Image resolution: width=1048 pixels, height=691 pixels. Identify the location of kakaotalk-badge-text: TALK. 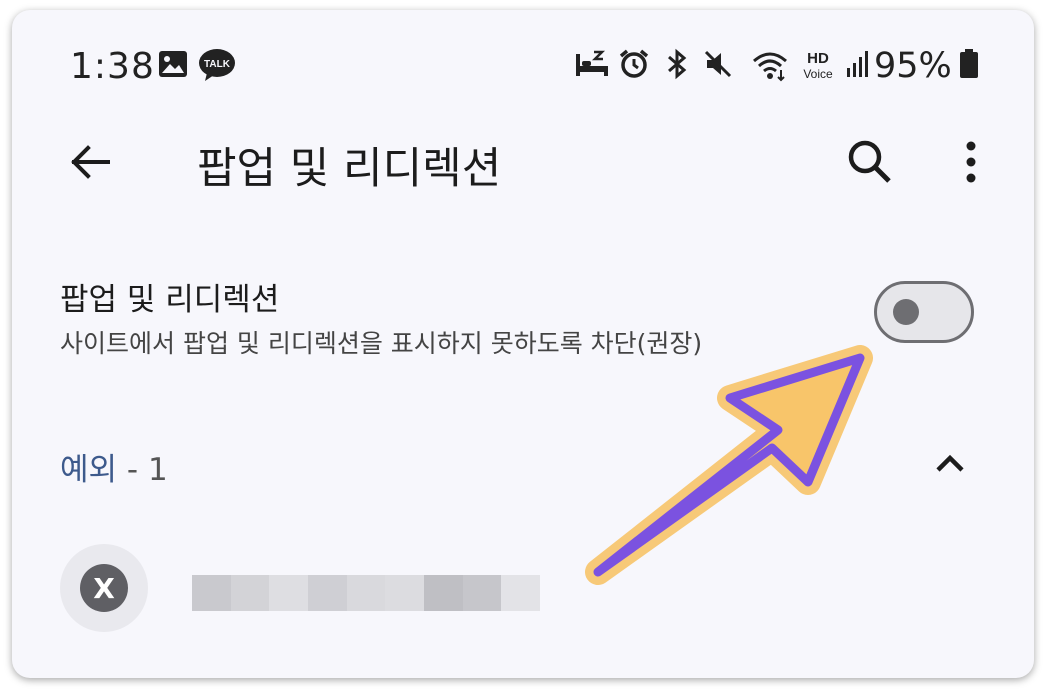
(217, 64).